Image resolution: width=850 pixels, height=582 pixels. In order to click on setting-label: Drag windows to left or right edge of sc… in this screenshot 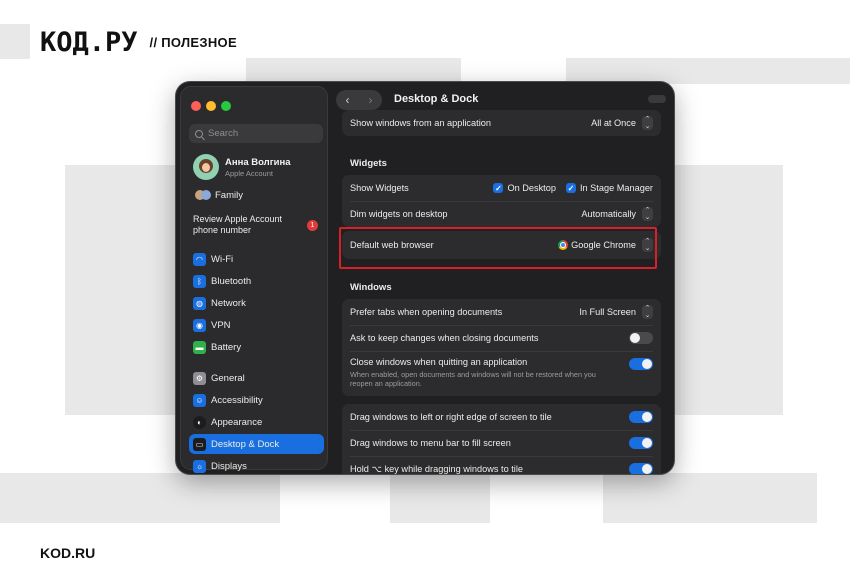, I will do `click(451, 417)`.